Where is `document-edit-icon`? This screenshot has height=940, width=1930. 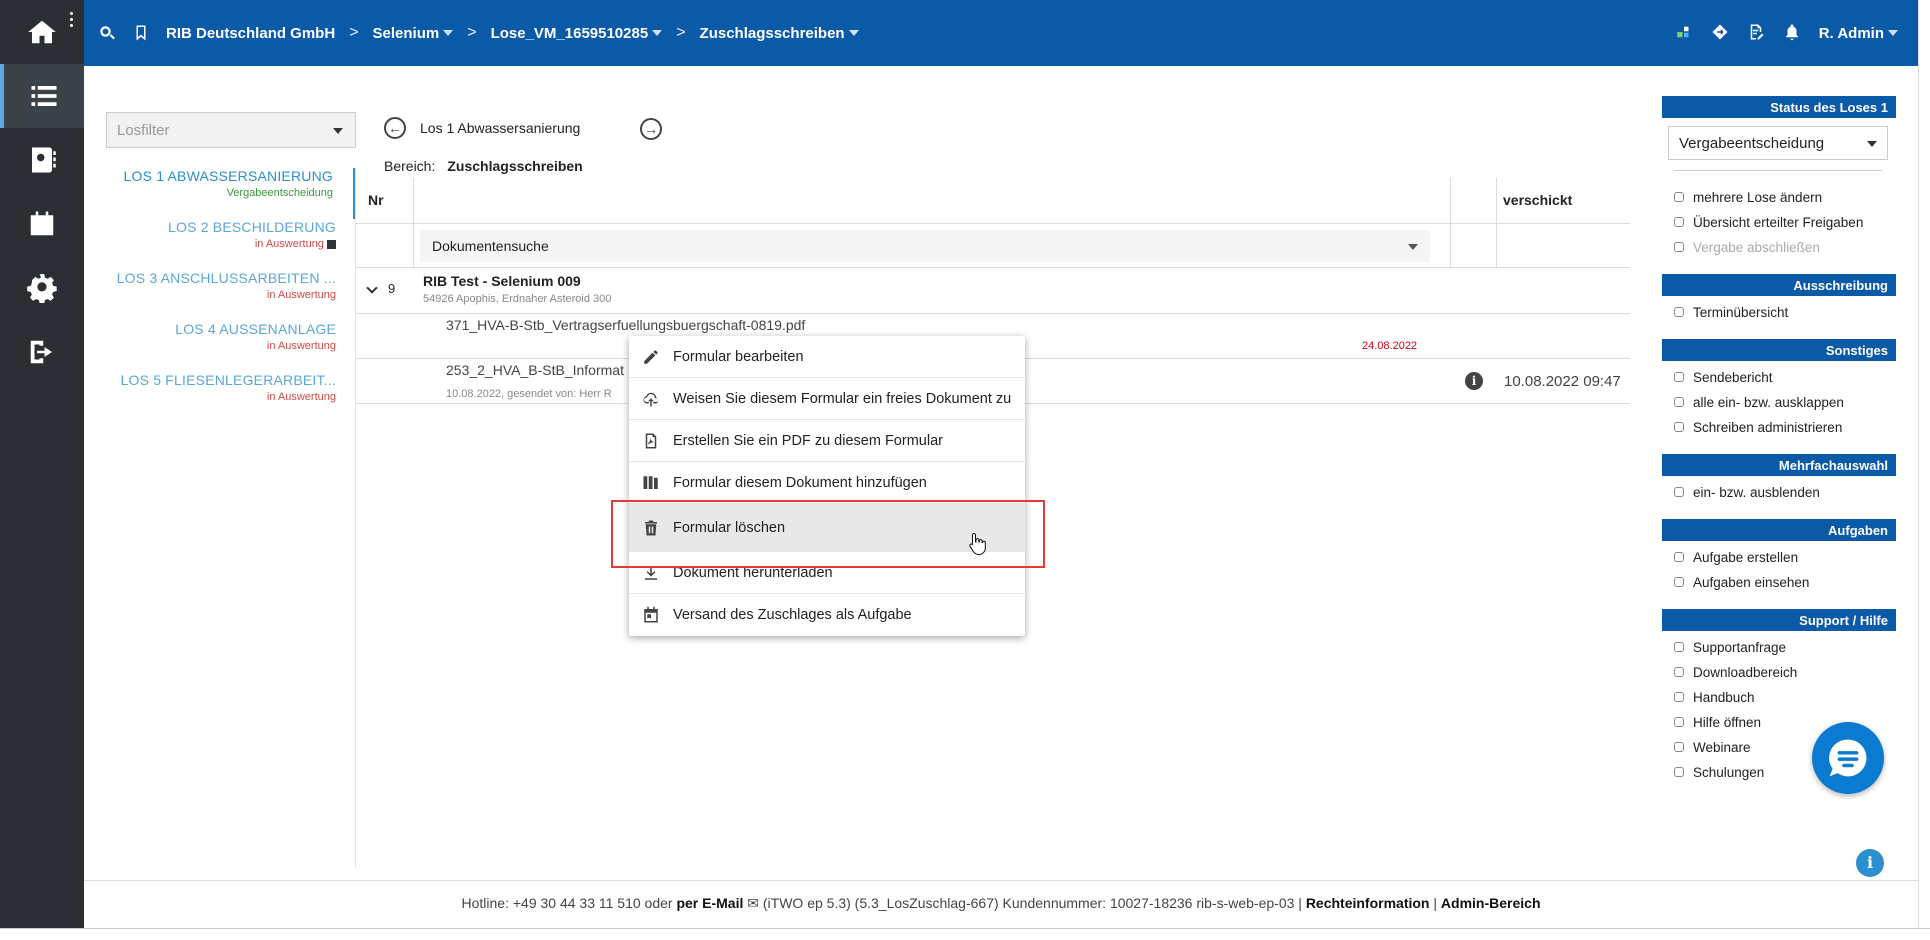
document-edit-icon is located at coordinates (1756, 33).